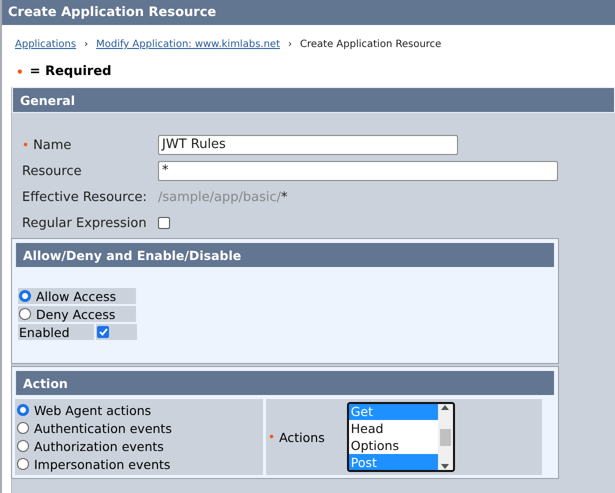 The image size is (615, 493). Describe the element at coordinates (77, 314) in the screenshot. I see `radio-option: Deny Access` at that location.